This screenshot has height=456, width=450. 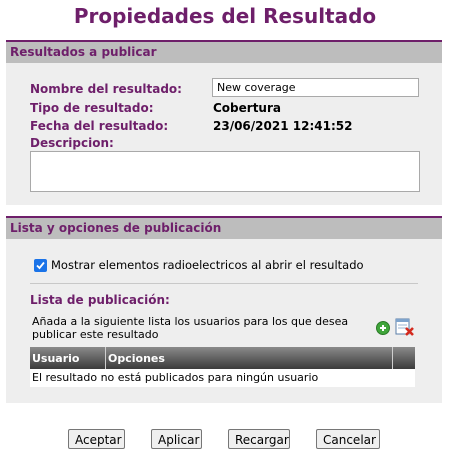 I want to click on show-elements-checkbox, so click(x=40, y=265).